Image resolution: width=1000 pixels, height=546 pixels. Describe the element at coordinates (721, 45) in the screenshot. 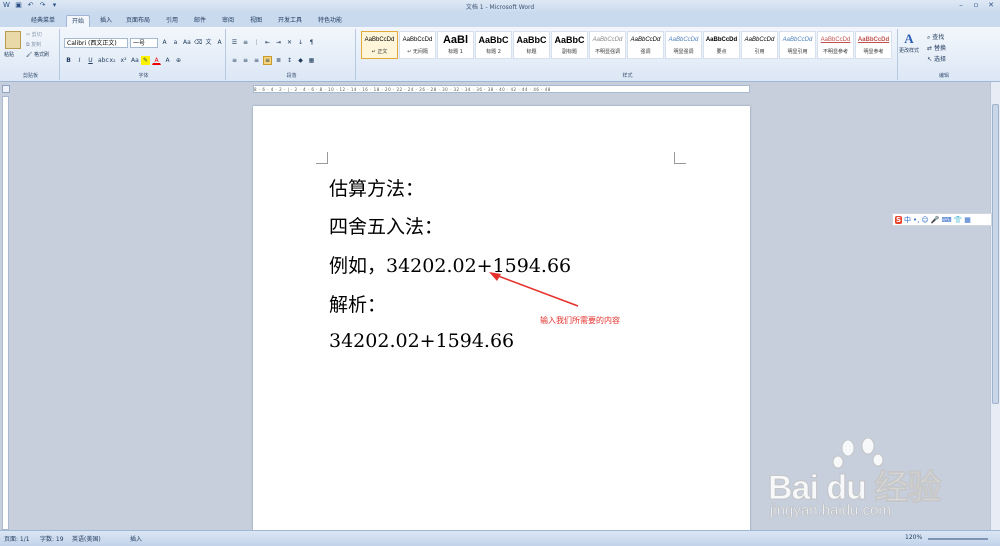

I see `style-strong: AaBbCcDd 要点` at that location.